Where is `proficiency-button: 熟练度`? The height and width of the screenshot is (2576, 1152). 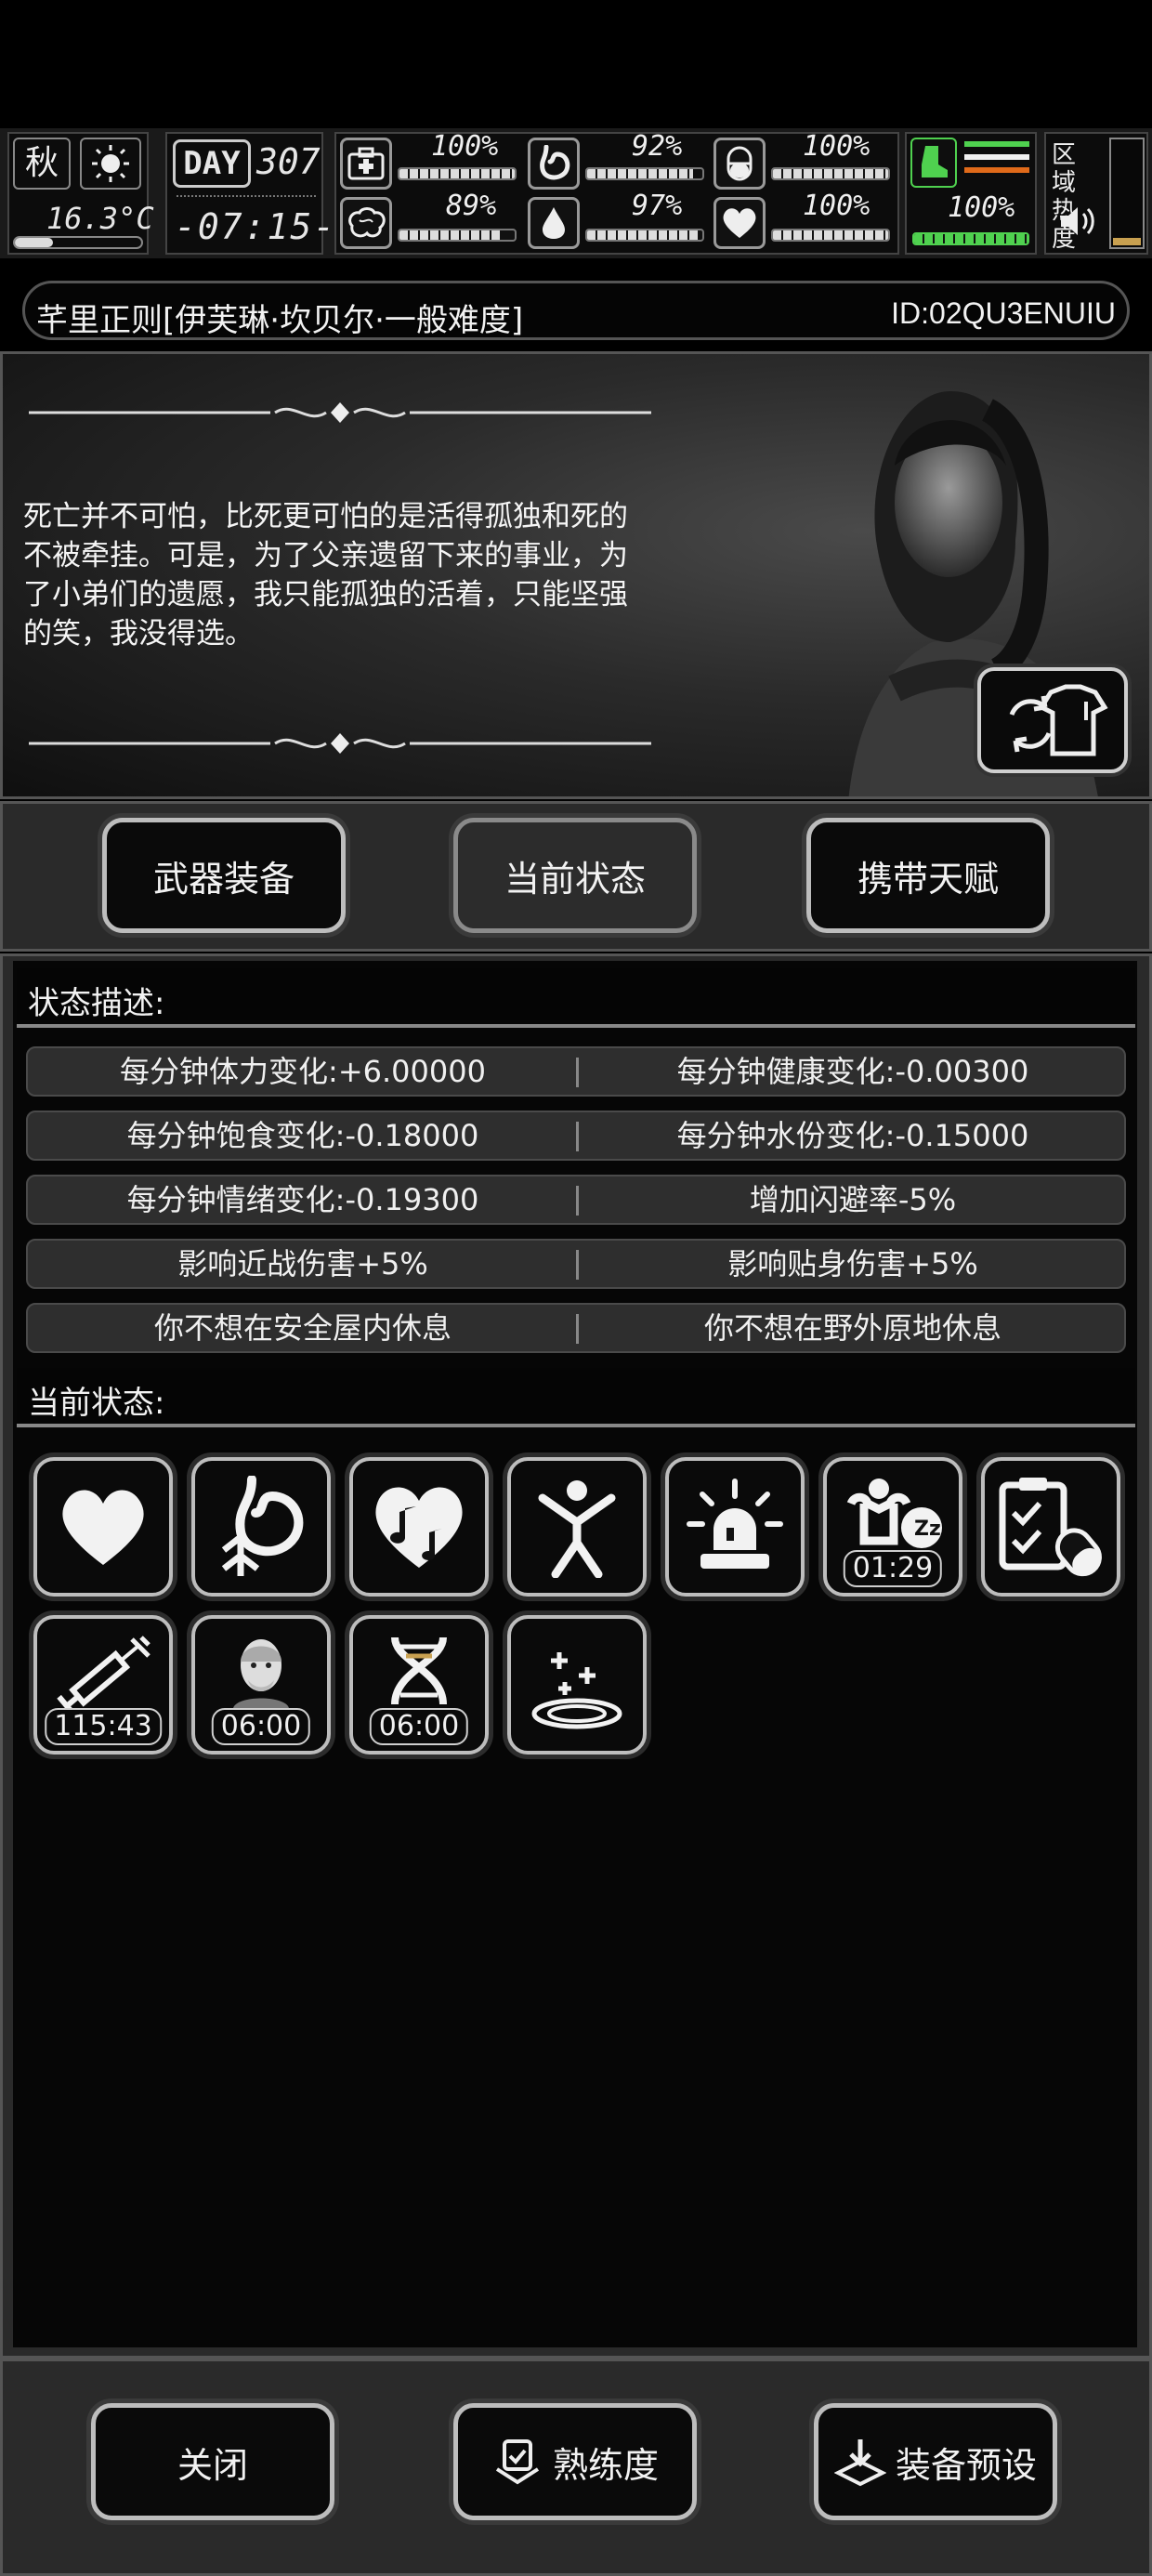 proficiency-button: 熟练度 is located at coordinates (575, 2461).